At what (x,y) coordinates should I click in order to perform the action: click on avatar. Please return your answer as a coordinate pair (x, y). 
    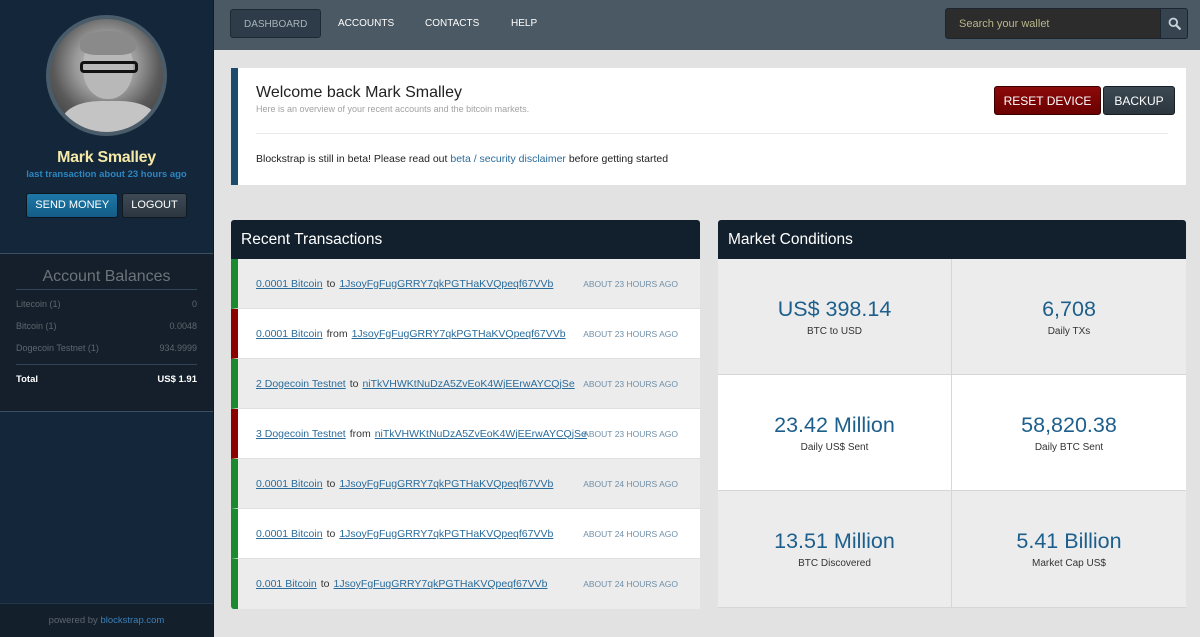
    Looking at the image, I should click on (106, 75).